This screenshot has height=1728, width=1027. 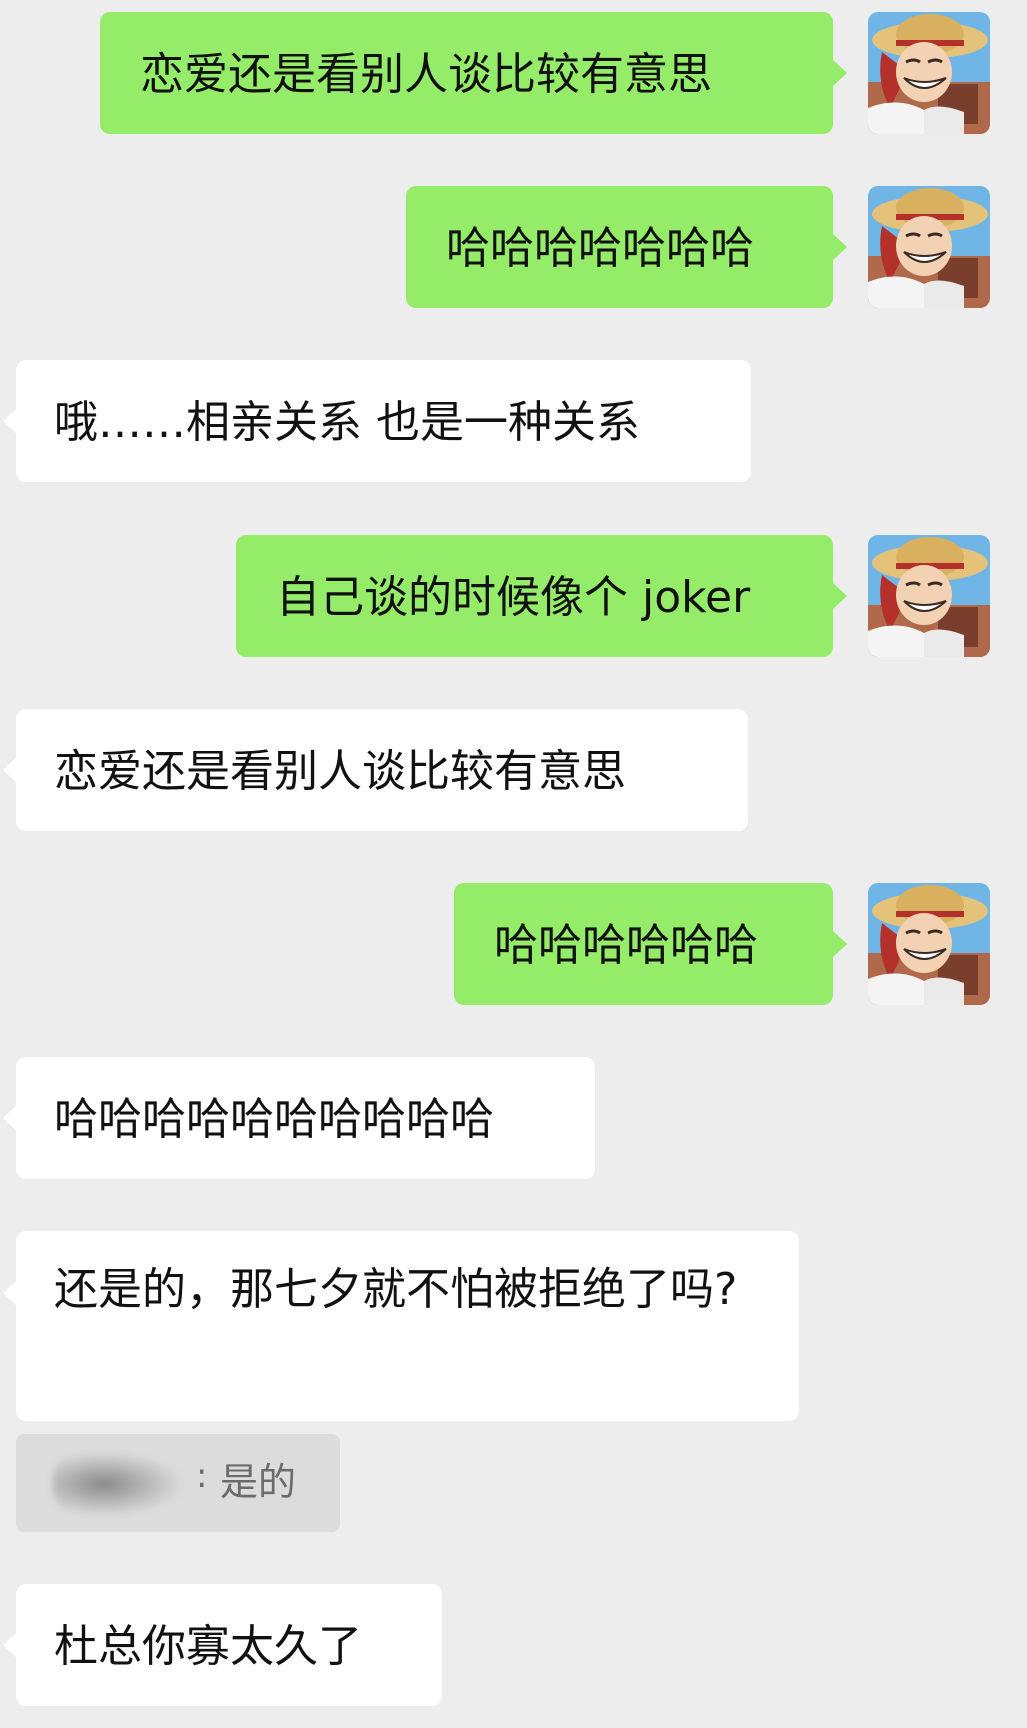 I want to click on message-bubble-outgoing: 自己谈的时候像个 joker, so click(x=541, y=596).